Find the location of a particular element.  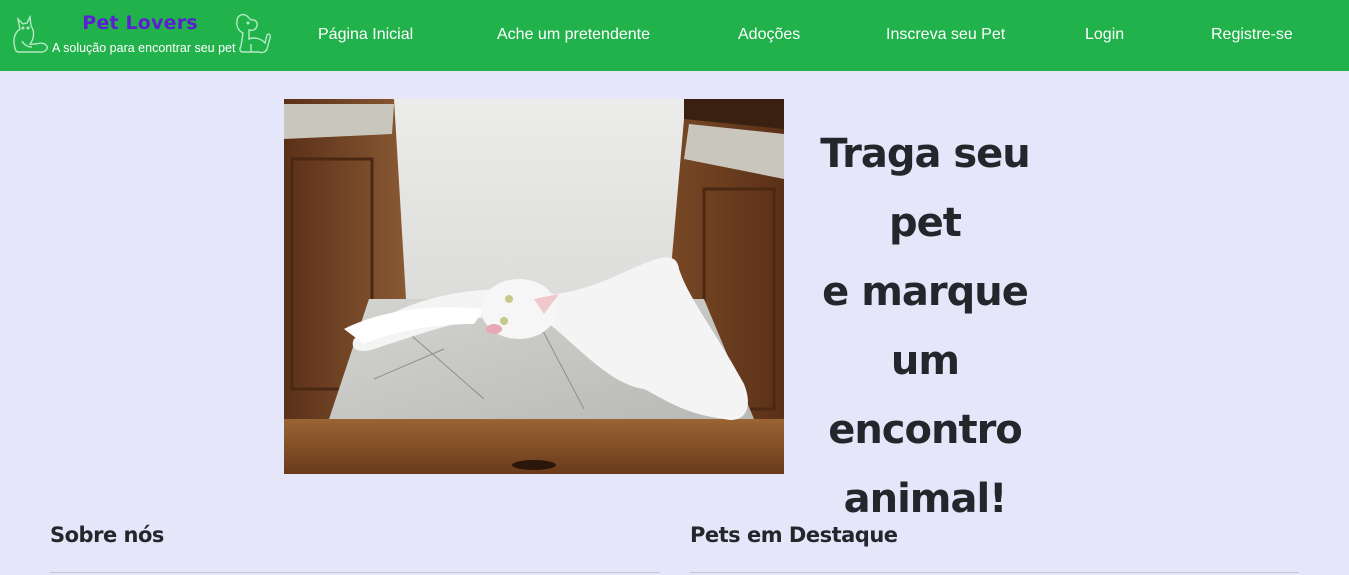

brand-subtitle: A solução para encontrar seu pet is located at coordinates (144, 48).